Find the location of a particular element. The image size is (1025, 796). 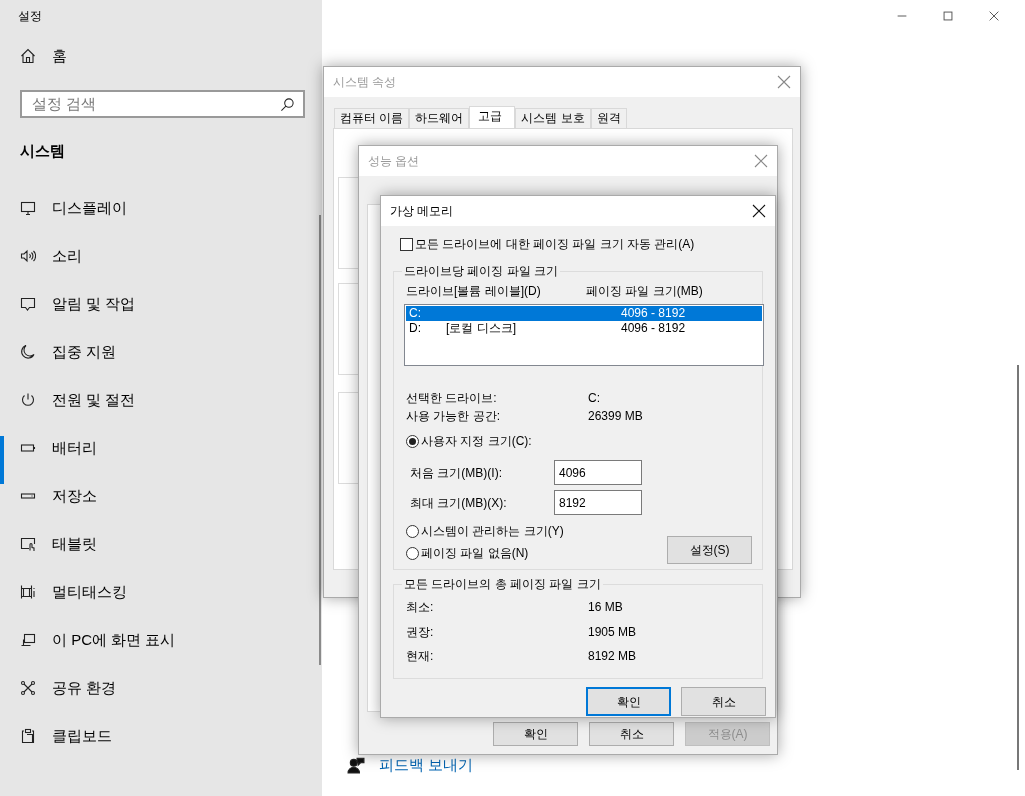

person-icon is located at coordinates (356, 765).